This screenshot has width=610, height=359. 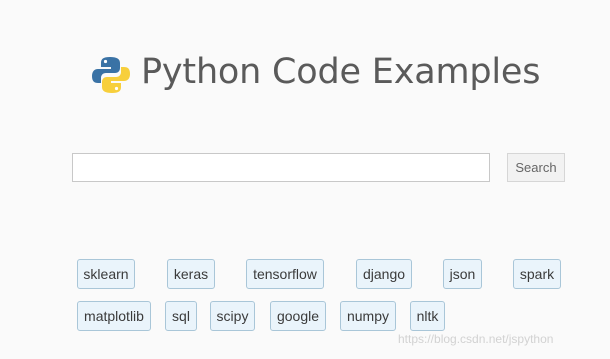 What do you see at coordinates (106, 274) in the screenshot?
I see `tag-sklearn: sklearn` at bounding box center [106, 274].